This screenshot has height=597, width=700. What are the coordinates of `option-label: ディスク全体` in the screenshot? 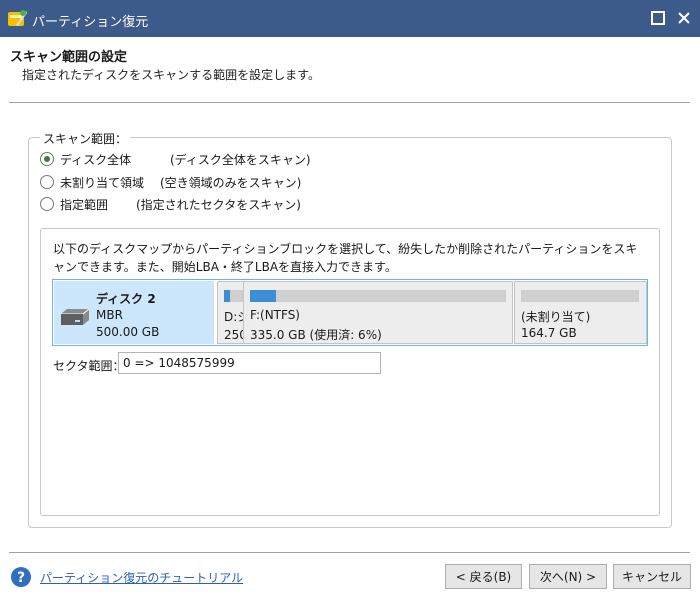 It's located at (96, 160).